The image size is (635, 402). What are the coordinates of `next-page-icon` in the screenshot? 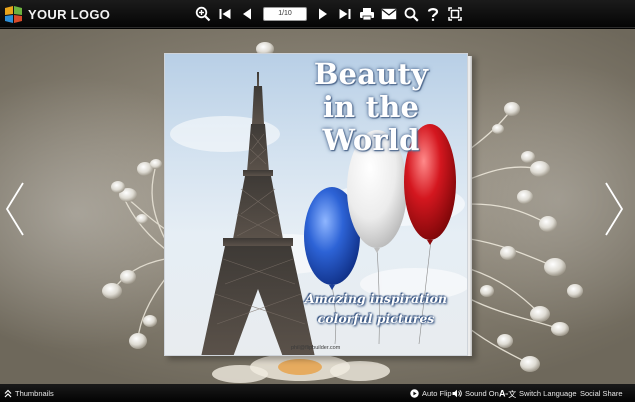 It's located at (323, 14).